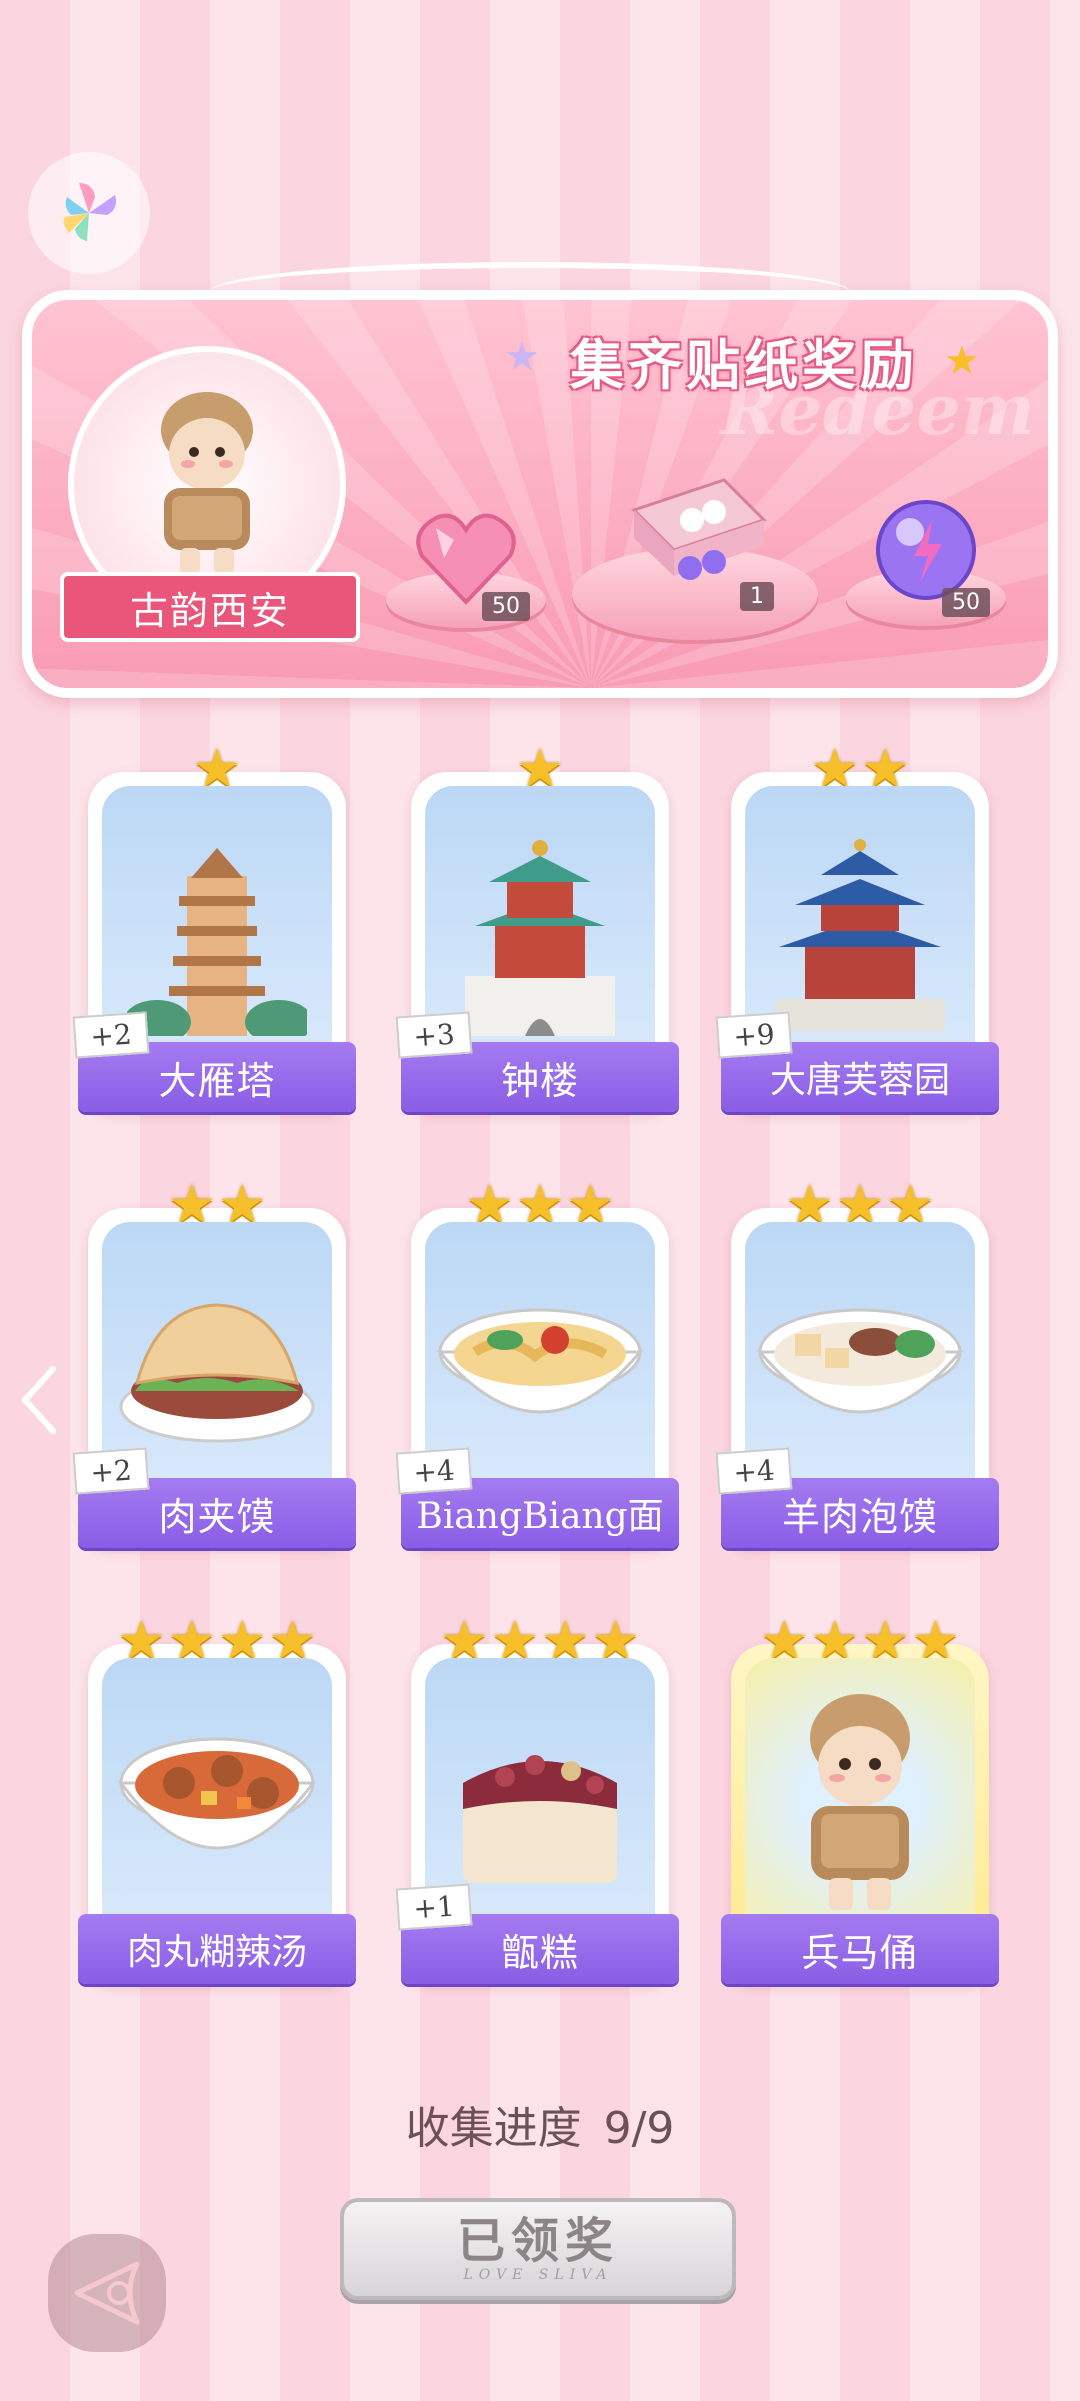  What do you see at coordinates (540, 1819) in the screenshot?
I see `zenggao-cake-icon` at bounding box center [540, 1819].